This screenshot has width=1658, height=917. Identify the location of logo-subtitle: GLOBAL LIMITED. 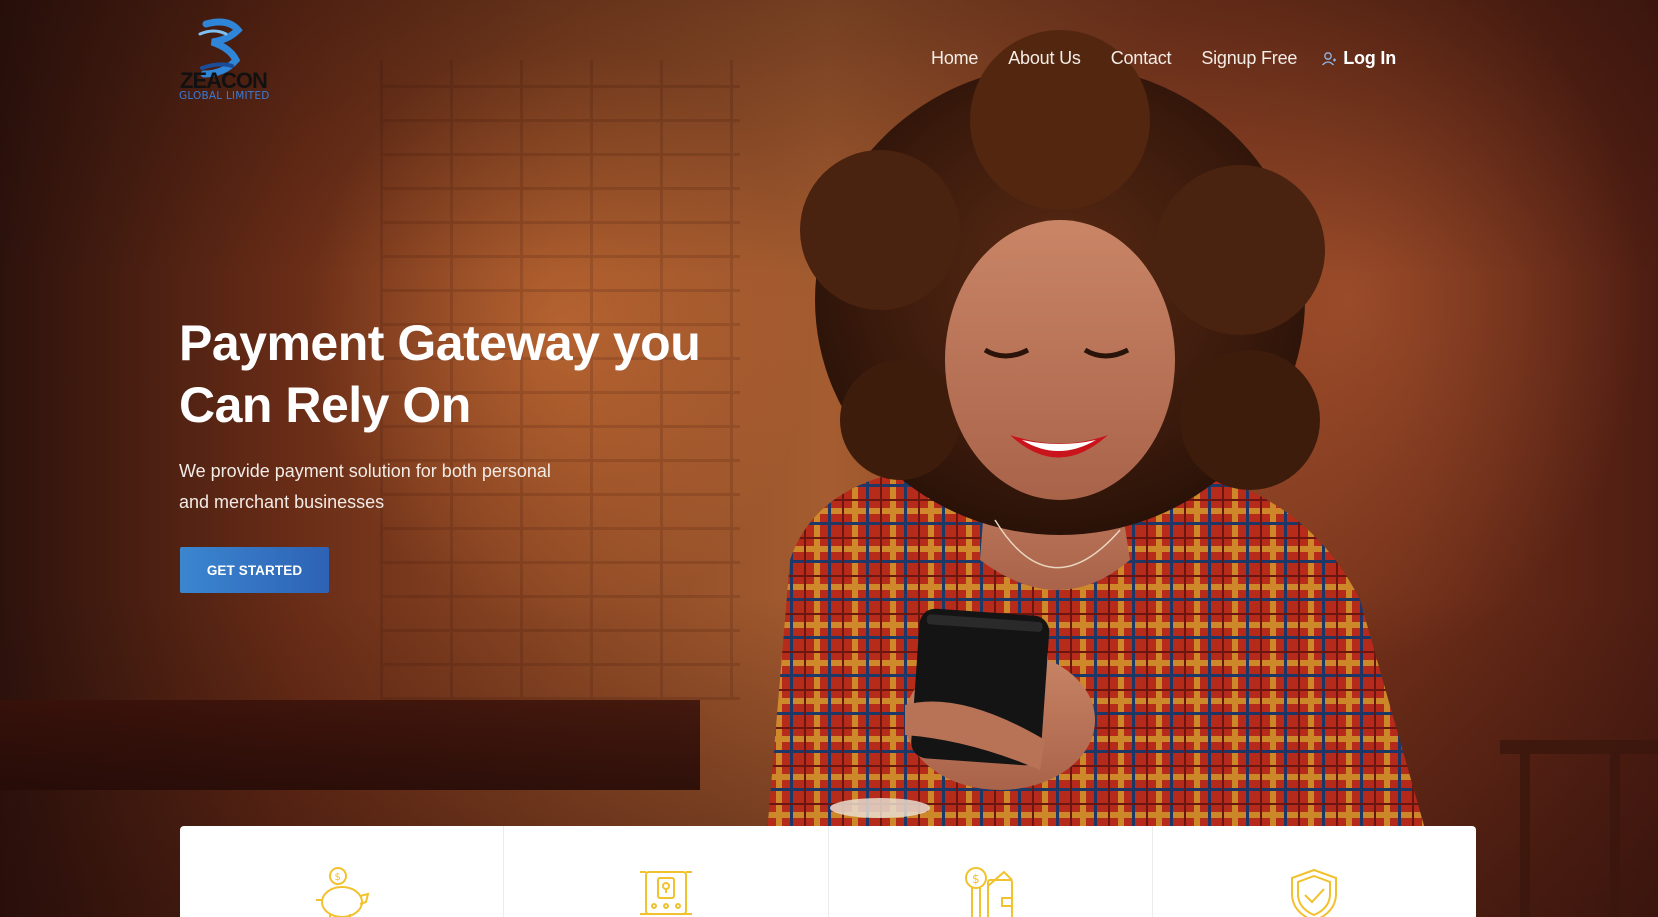
(224, 96).